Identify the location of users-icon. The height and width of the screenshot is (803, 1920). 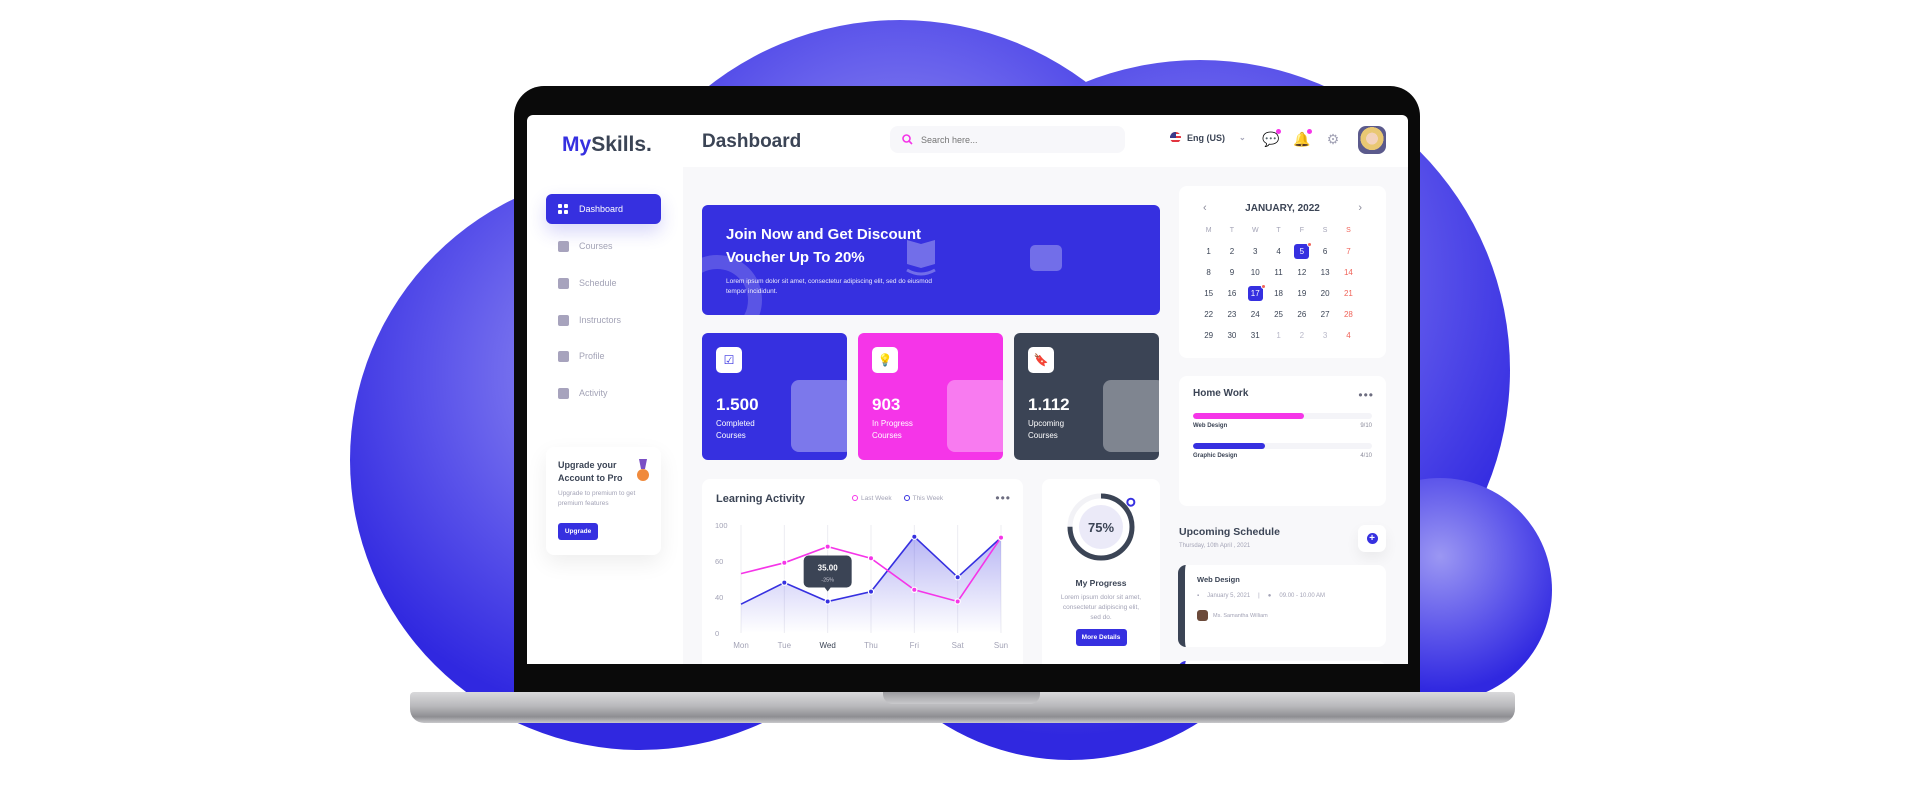
(563, 320).